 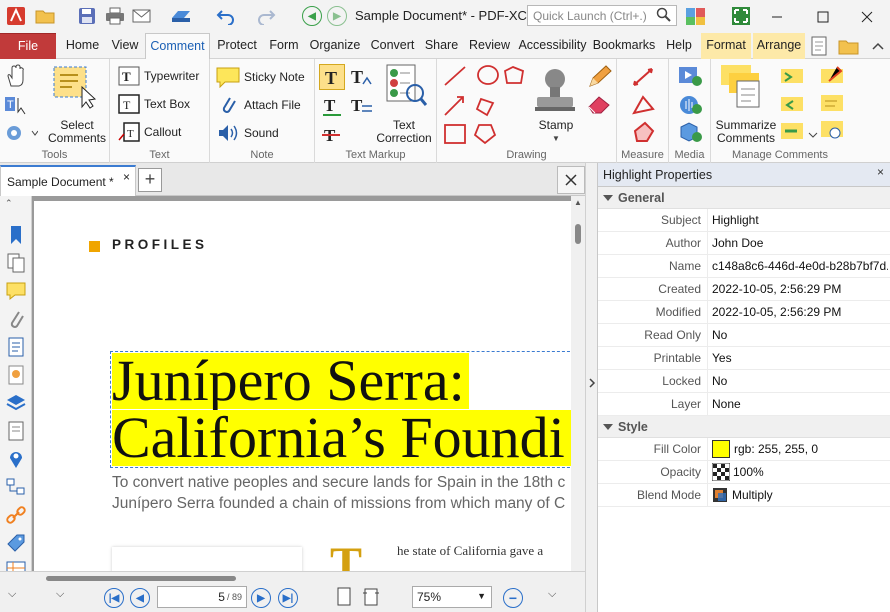 What do you see at coordinates (344, 597) in the screenshot?
I see `single-page-icon` at bounding box center [344, 597].